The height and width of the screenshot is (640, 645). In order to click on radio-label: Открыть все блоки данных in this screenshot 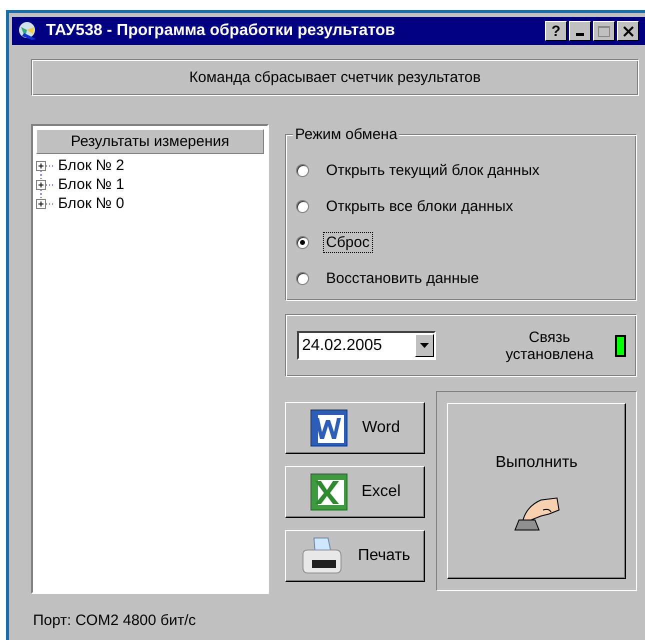, I will do `click(419, 206)`.